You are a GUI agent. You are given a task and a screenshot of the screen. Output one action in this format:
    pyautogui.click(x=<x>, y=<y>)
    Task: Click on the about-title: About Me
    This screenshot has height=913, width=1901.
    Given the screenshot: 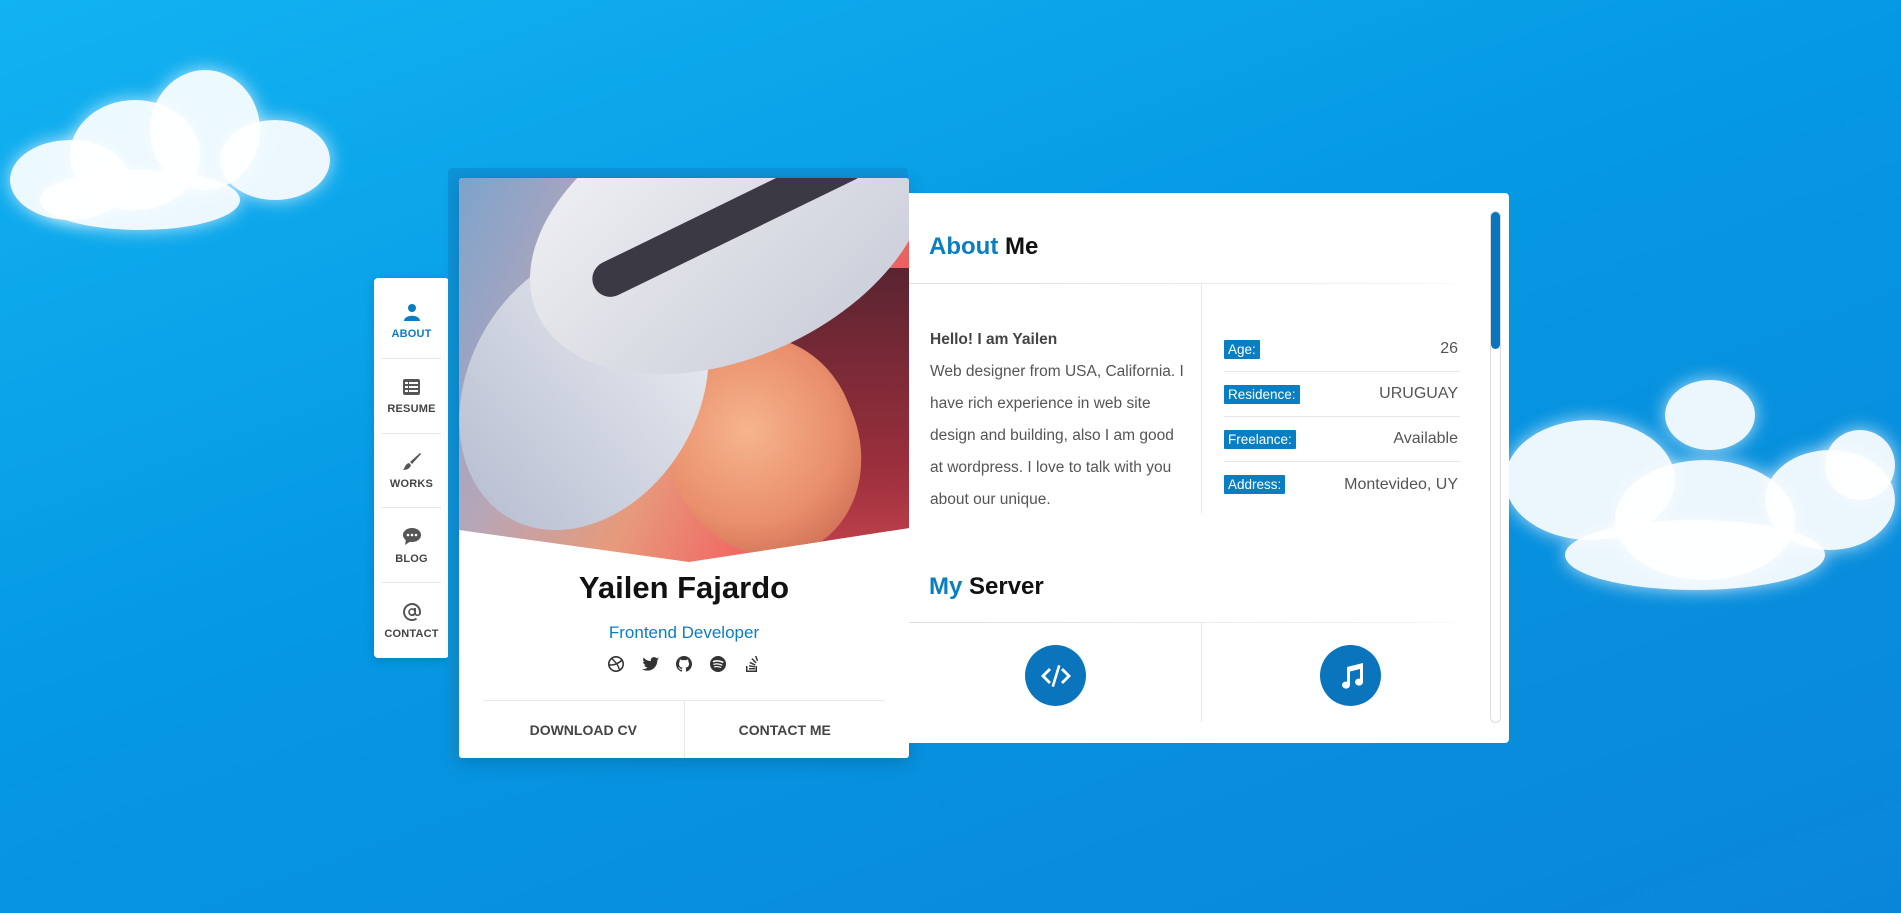 What is the action you would take?
    pyautogui.click(x=983, y=247)
    